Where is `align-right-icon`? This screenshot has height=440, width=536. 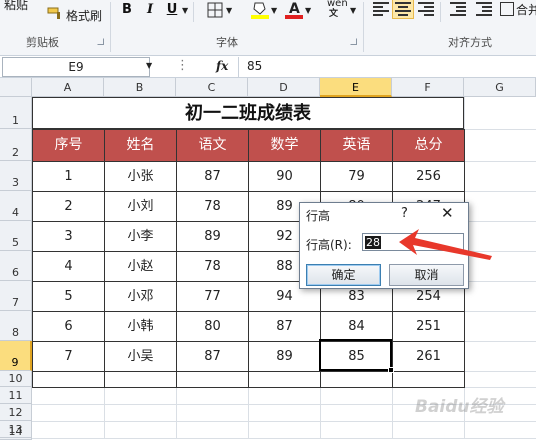
align-right-icon is located at coordinates (426, 9).